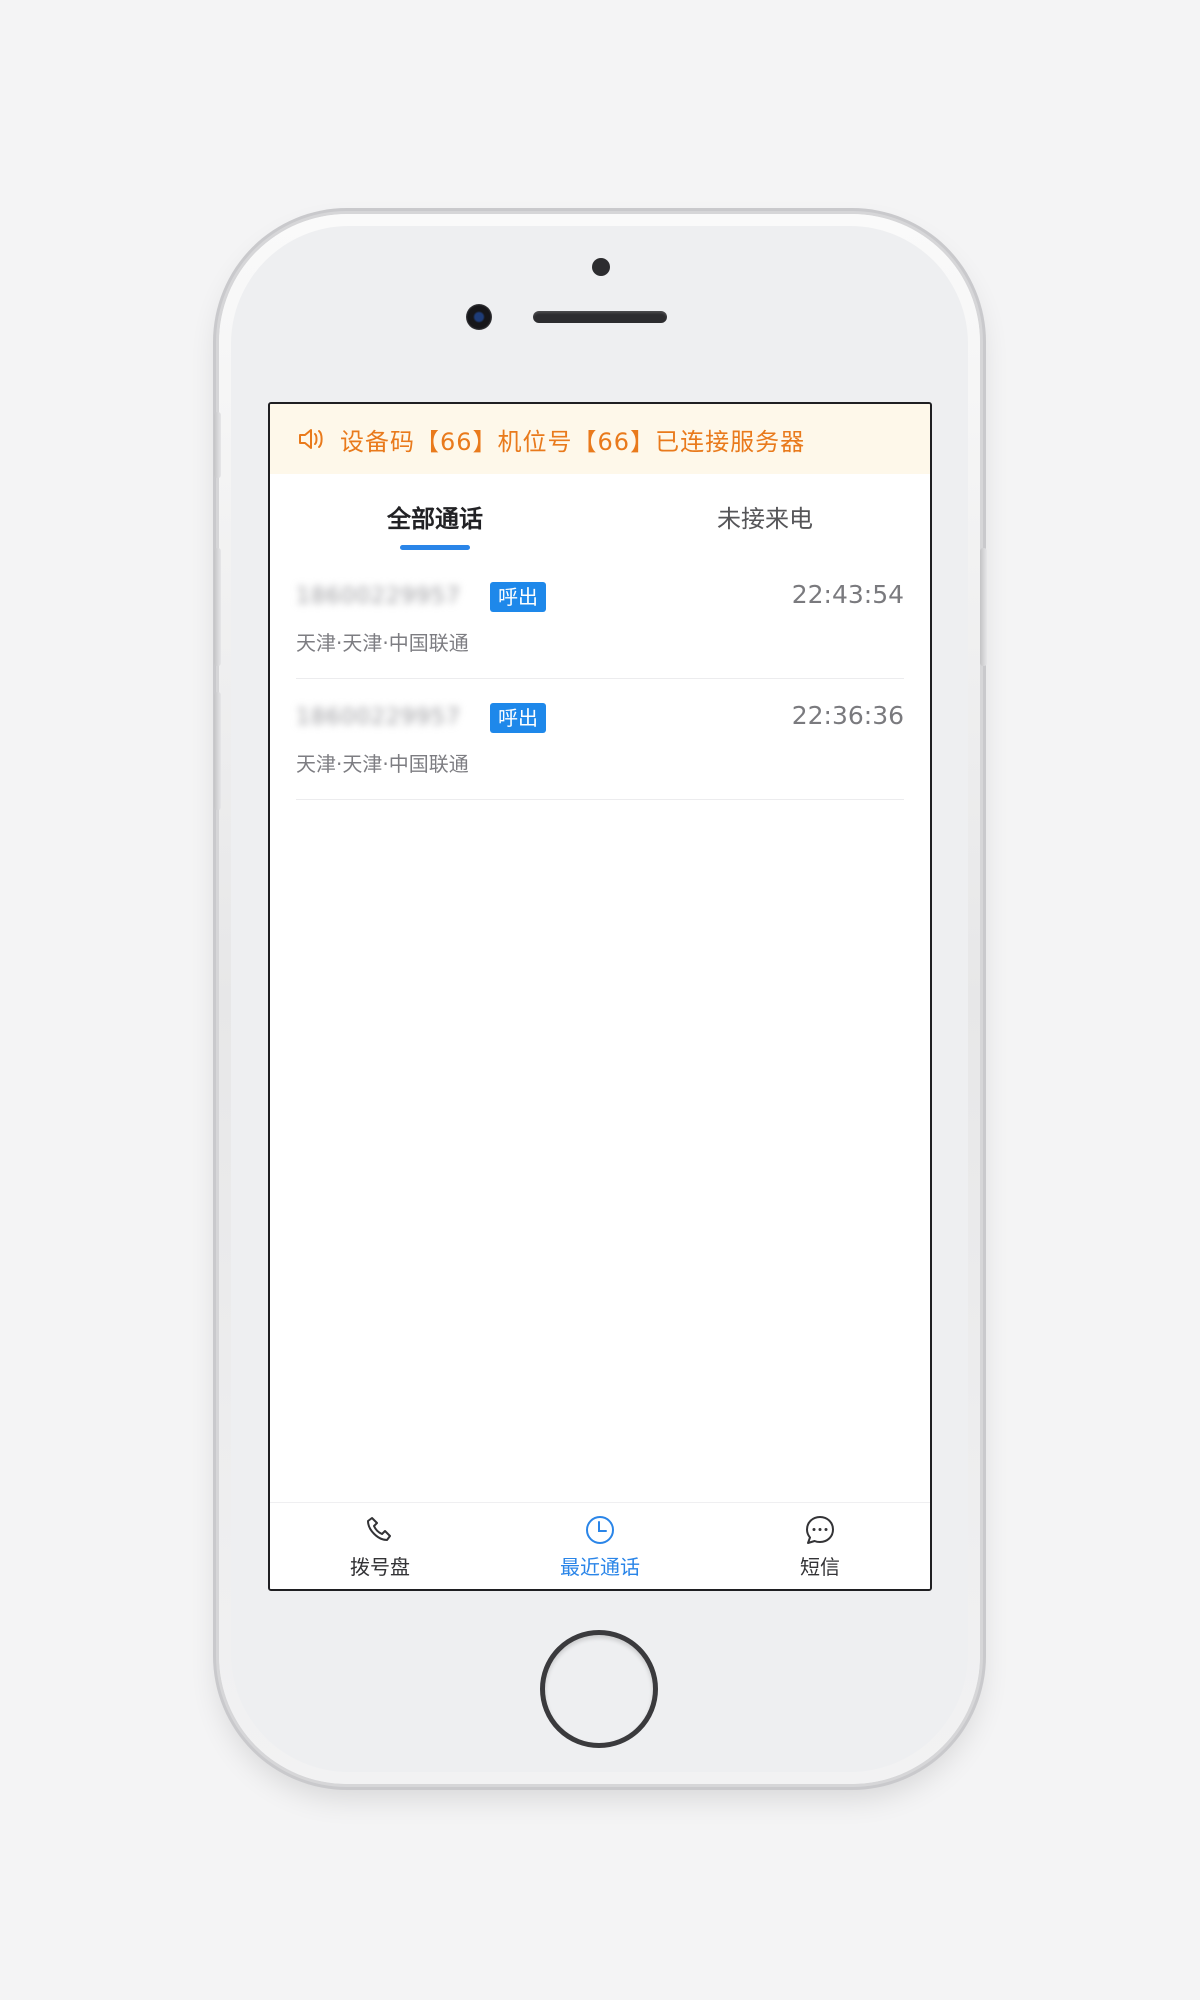  I want to click on speaker-icon, so click(311, 439).